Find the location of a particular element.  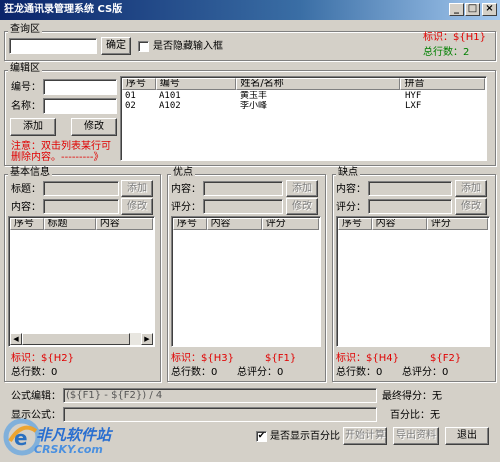

pros-modify-button: 修改 is located at coordinates (302, 206).